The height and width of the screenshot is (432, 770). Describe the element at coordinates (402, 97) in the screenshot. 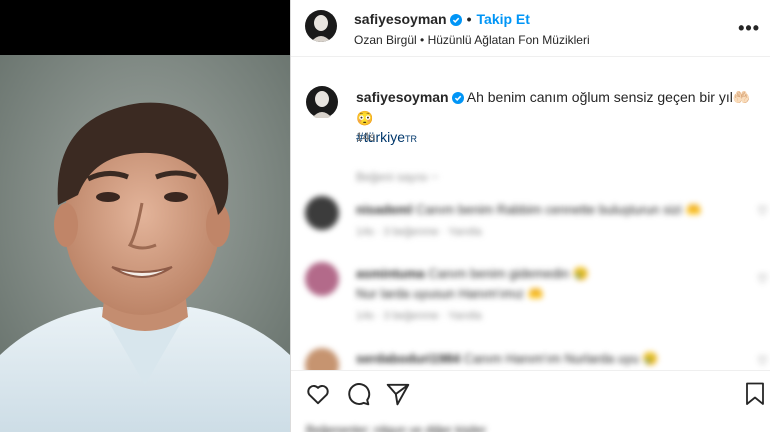

I see `caption-username: safiyesoyman` at that location.